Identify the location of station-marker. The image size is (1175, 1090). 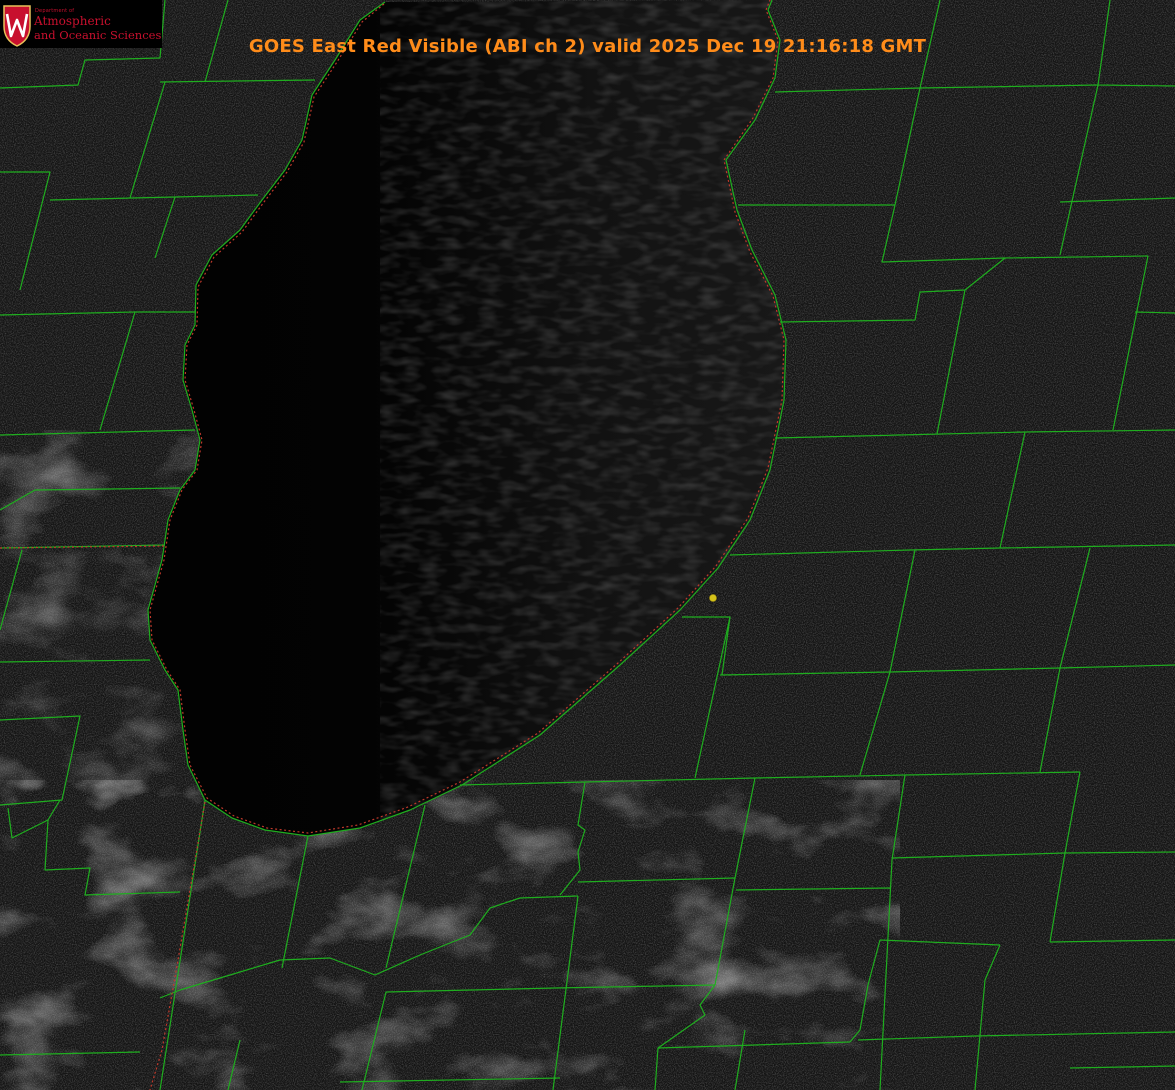
(713, 598).